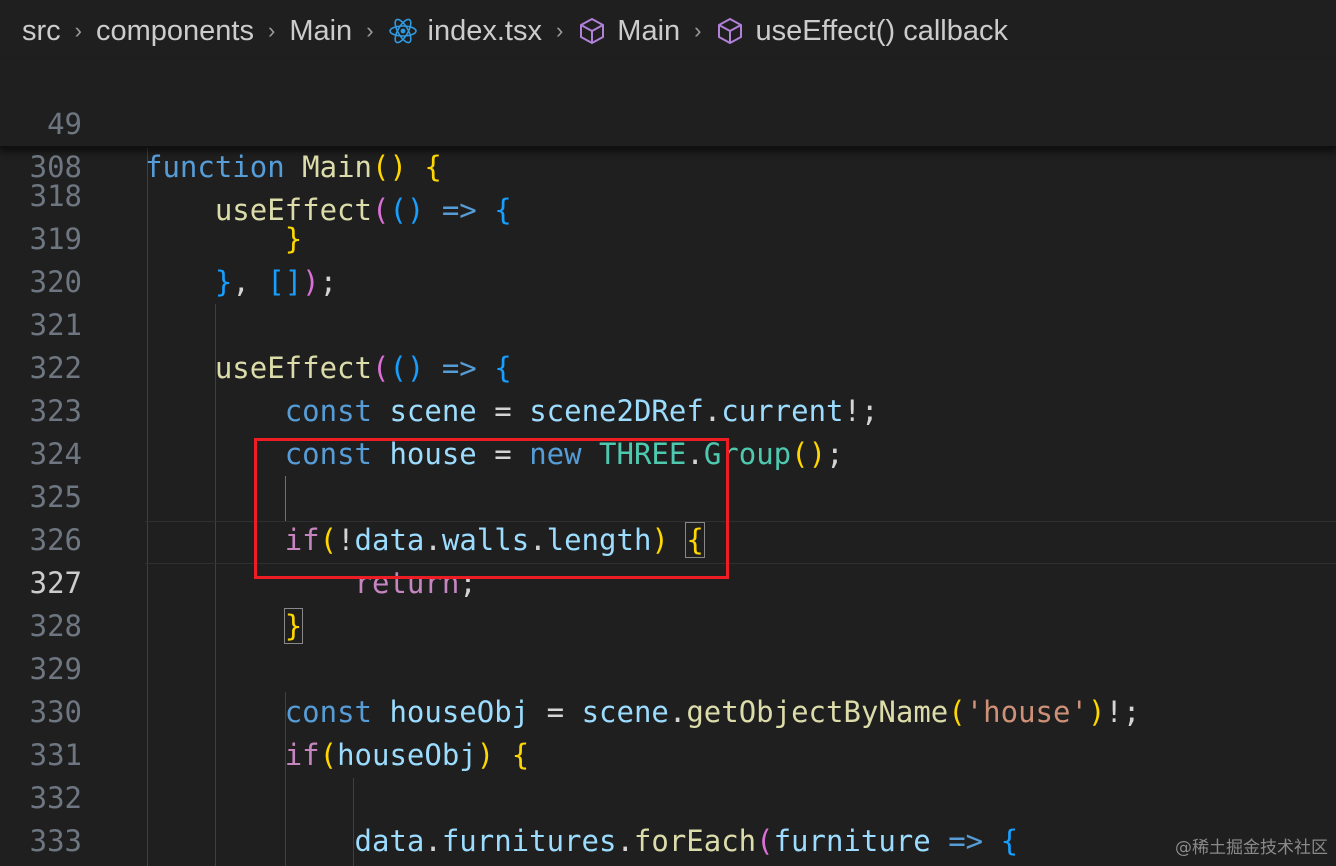 The width and height of the screenshot is (1336, 866). Describe the element at coordinates (628, 31) in the screenshot. I see `breadcrumb-item-main-function: Main` at that location.